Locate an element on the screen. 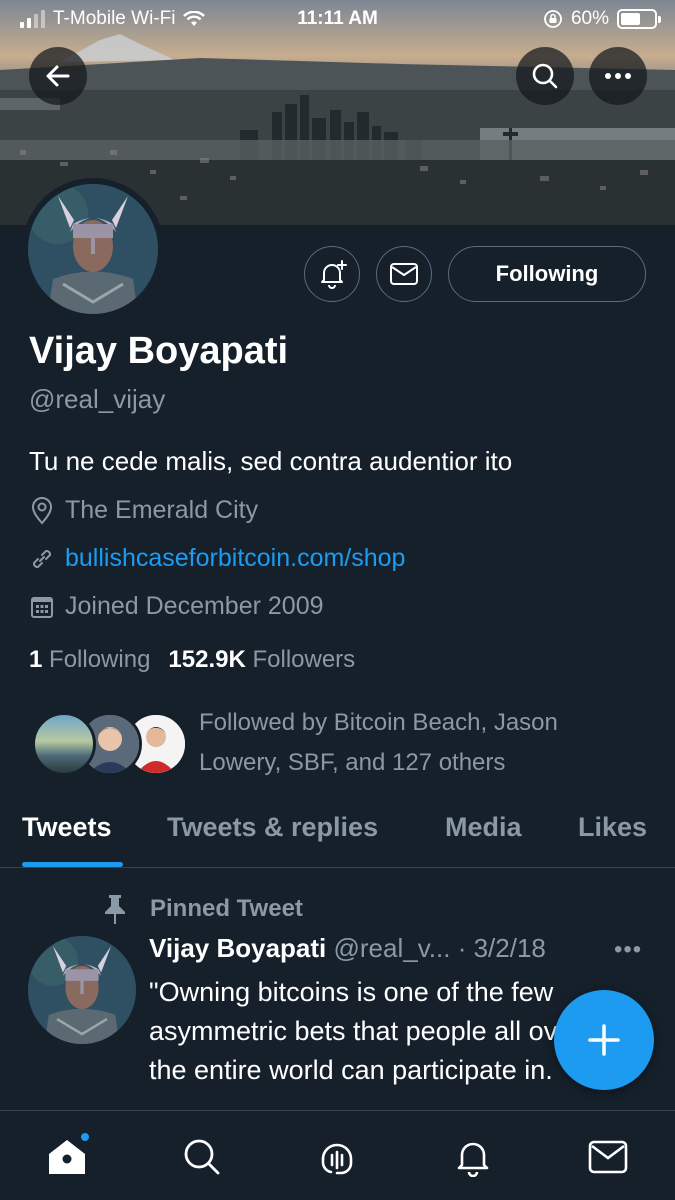 The width and height of the screenshot is (675, 1200). nav-spaces is located at coordinates (337, 1157).